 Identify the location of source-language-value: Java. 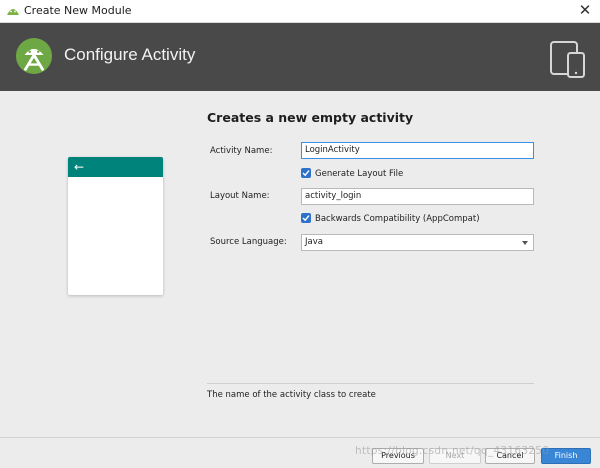
(314, 242).